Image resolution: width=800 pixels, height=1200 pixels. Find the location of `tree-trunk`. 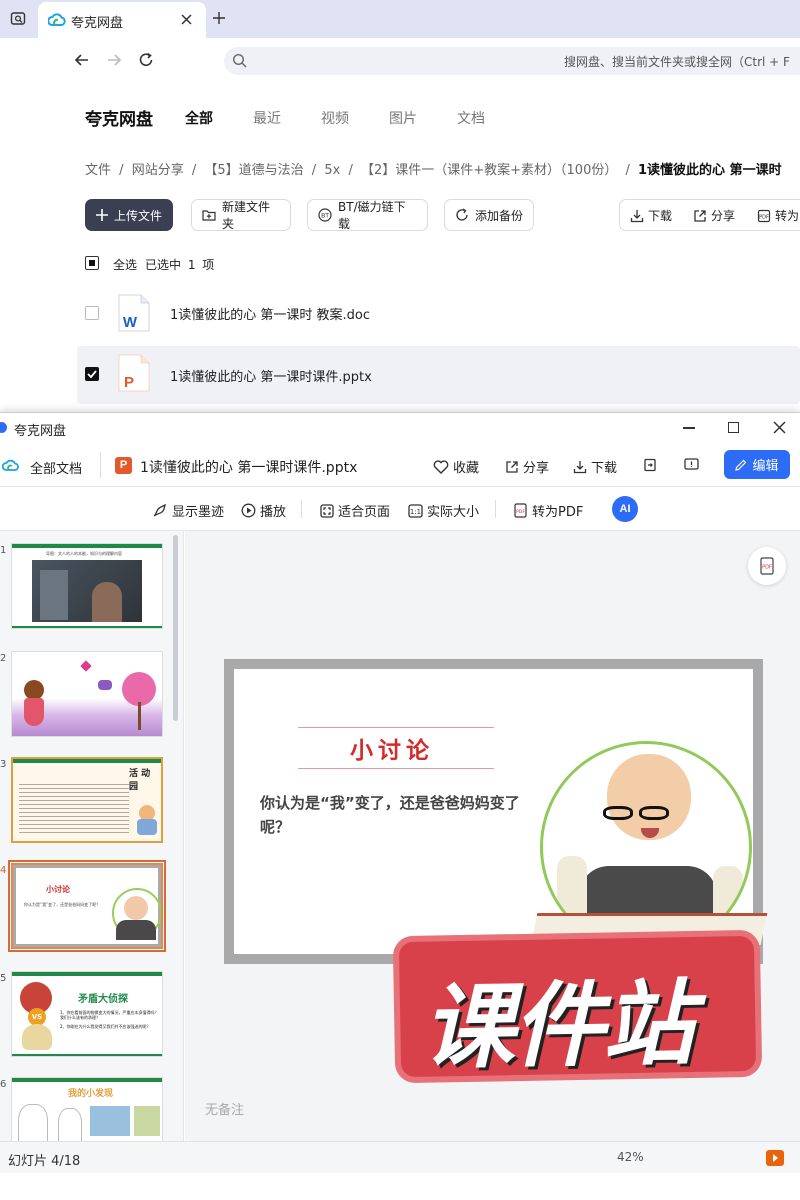

tree-trunk is located at coordinates (139, 716).